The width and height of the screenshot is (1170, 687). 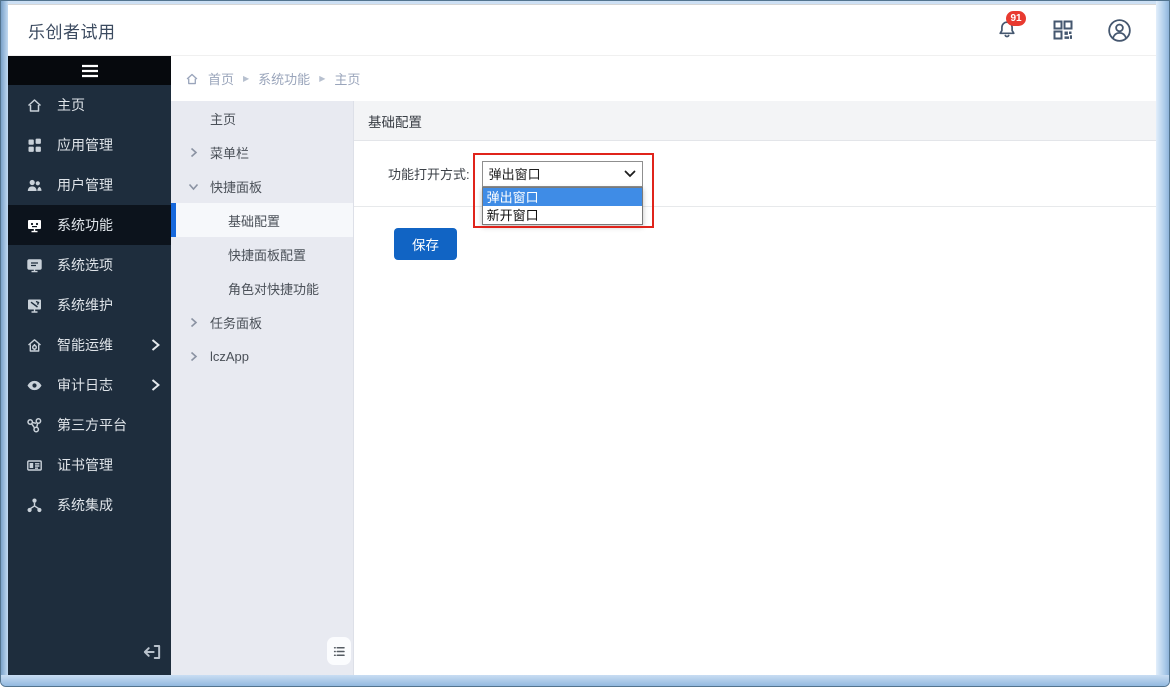 I want to click on sidebar-item-home: 主页, so click(x=89, y=105).